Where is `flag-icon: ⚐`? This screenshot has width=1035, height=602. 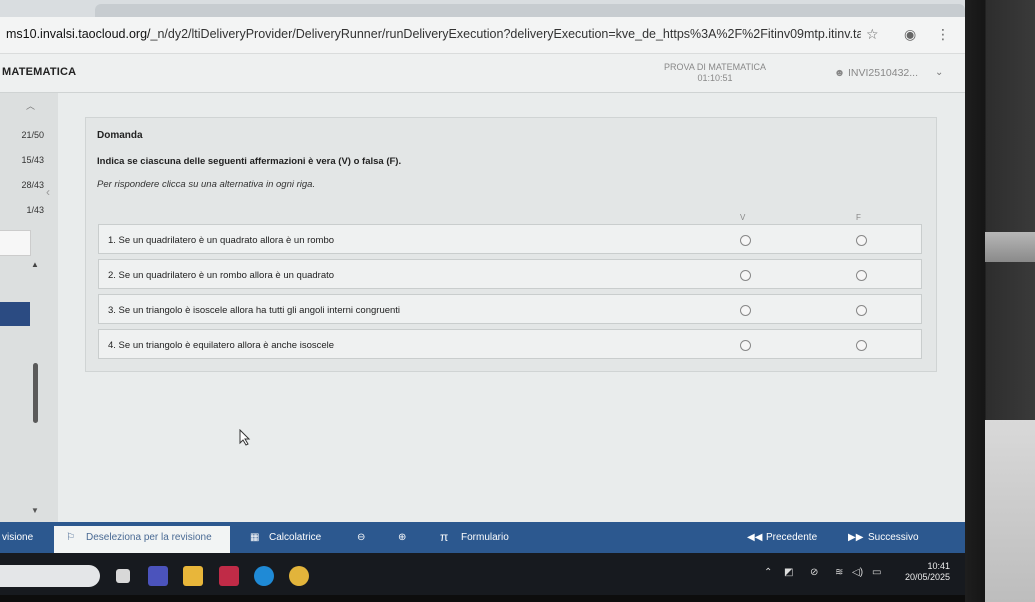
flag-icon: ⚐ is located at coordinates (70, 537).